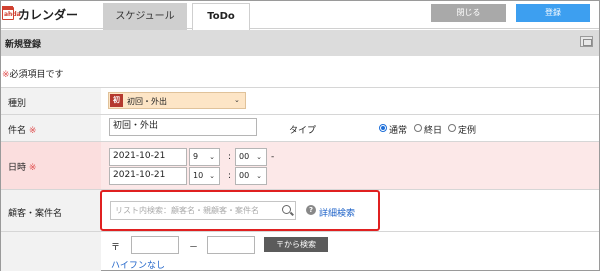 This screenshot has width=600, height=271. What do you see at coordinates (183, 127) in the screenshot?
I see `subject-input: 初回・外出` at bounding box center [183, 127].